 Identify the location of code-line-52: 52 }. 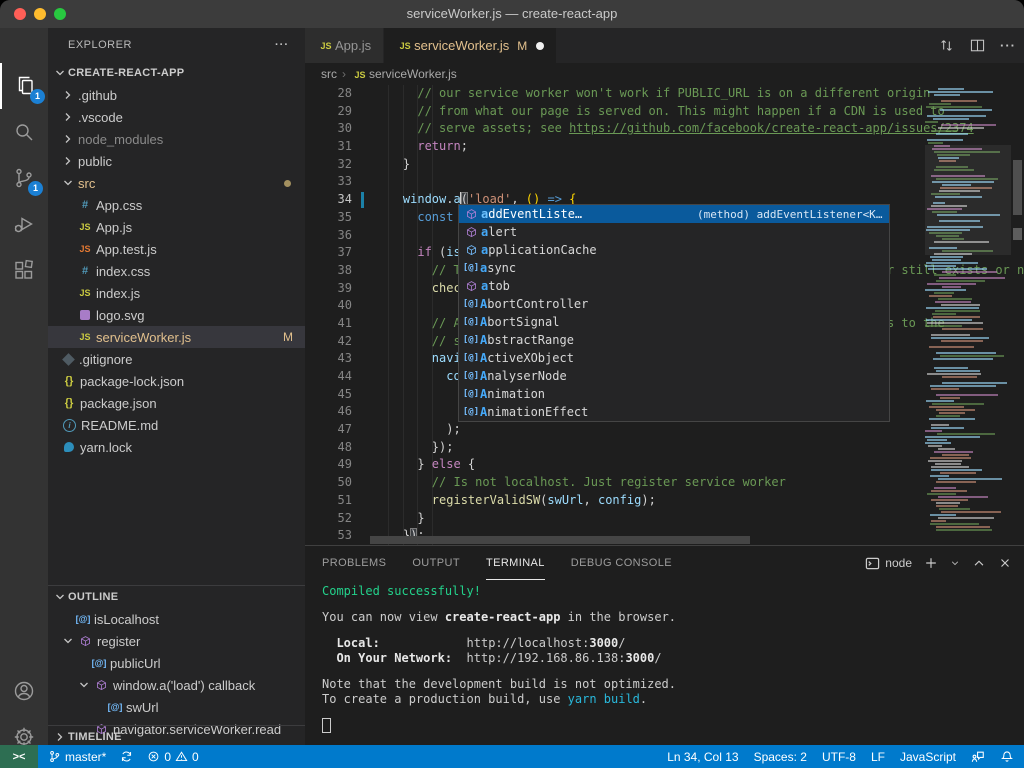
(664, 519).